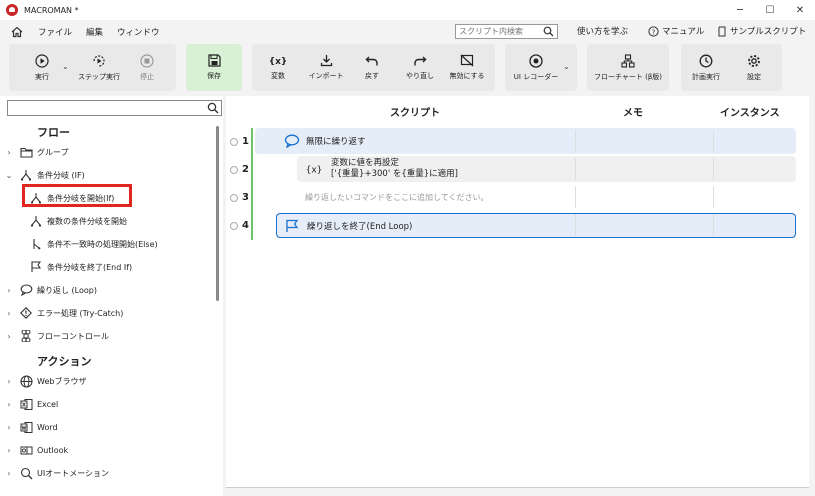 The image size is (815, 496). I want to click on sidebar-item-word: › Word, so click(105, 427).